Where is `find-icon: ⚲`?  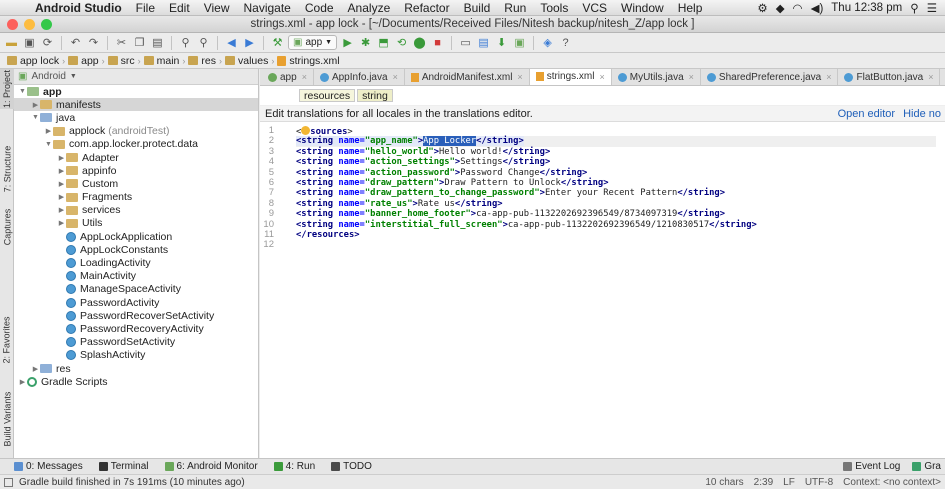
find-icon: ⚲ is located at coordinates (185, 42).